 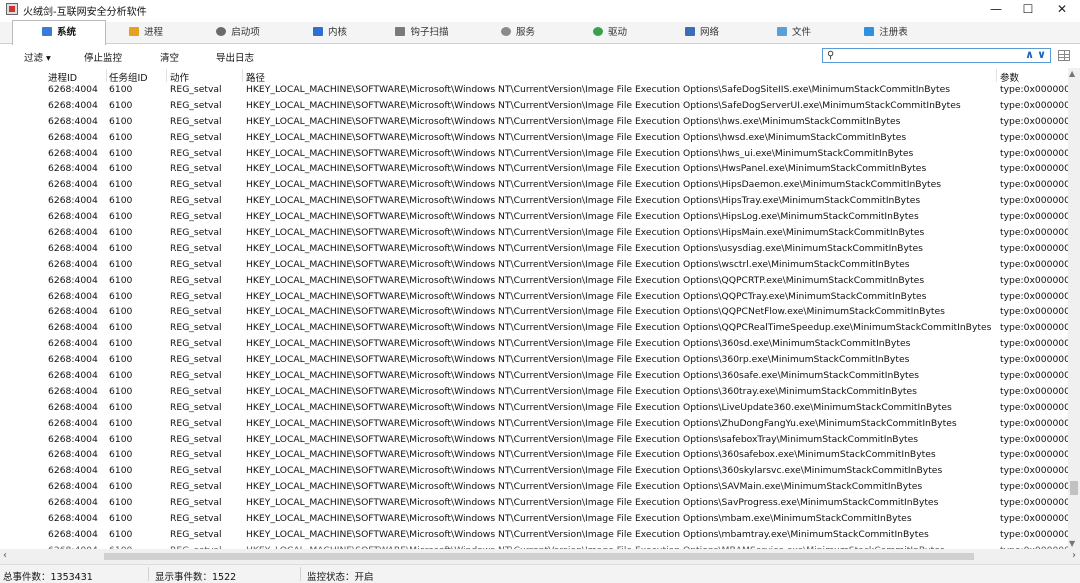 What do you see at coordinates (235, 57) in the screenshot?
I see `export-log-button: 导出日志` at bounding box center [235, 57].